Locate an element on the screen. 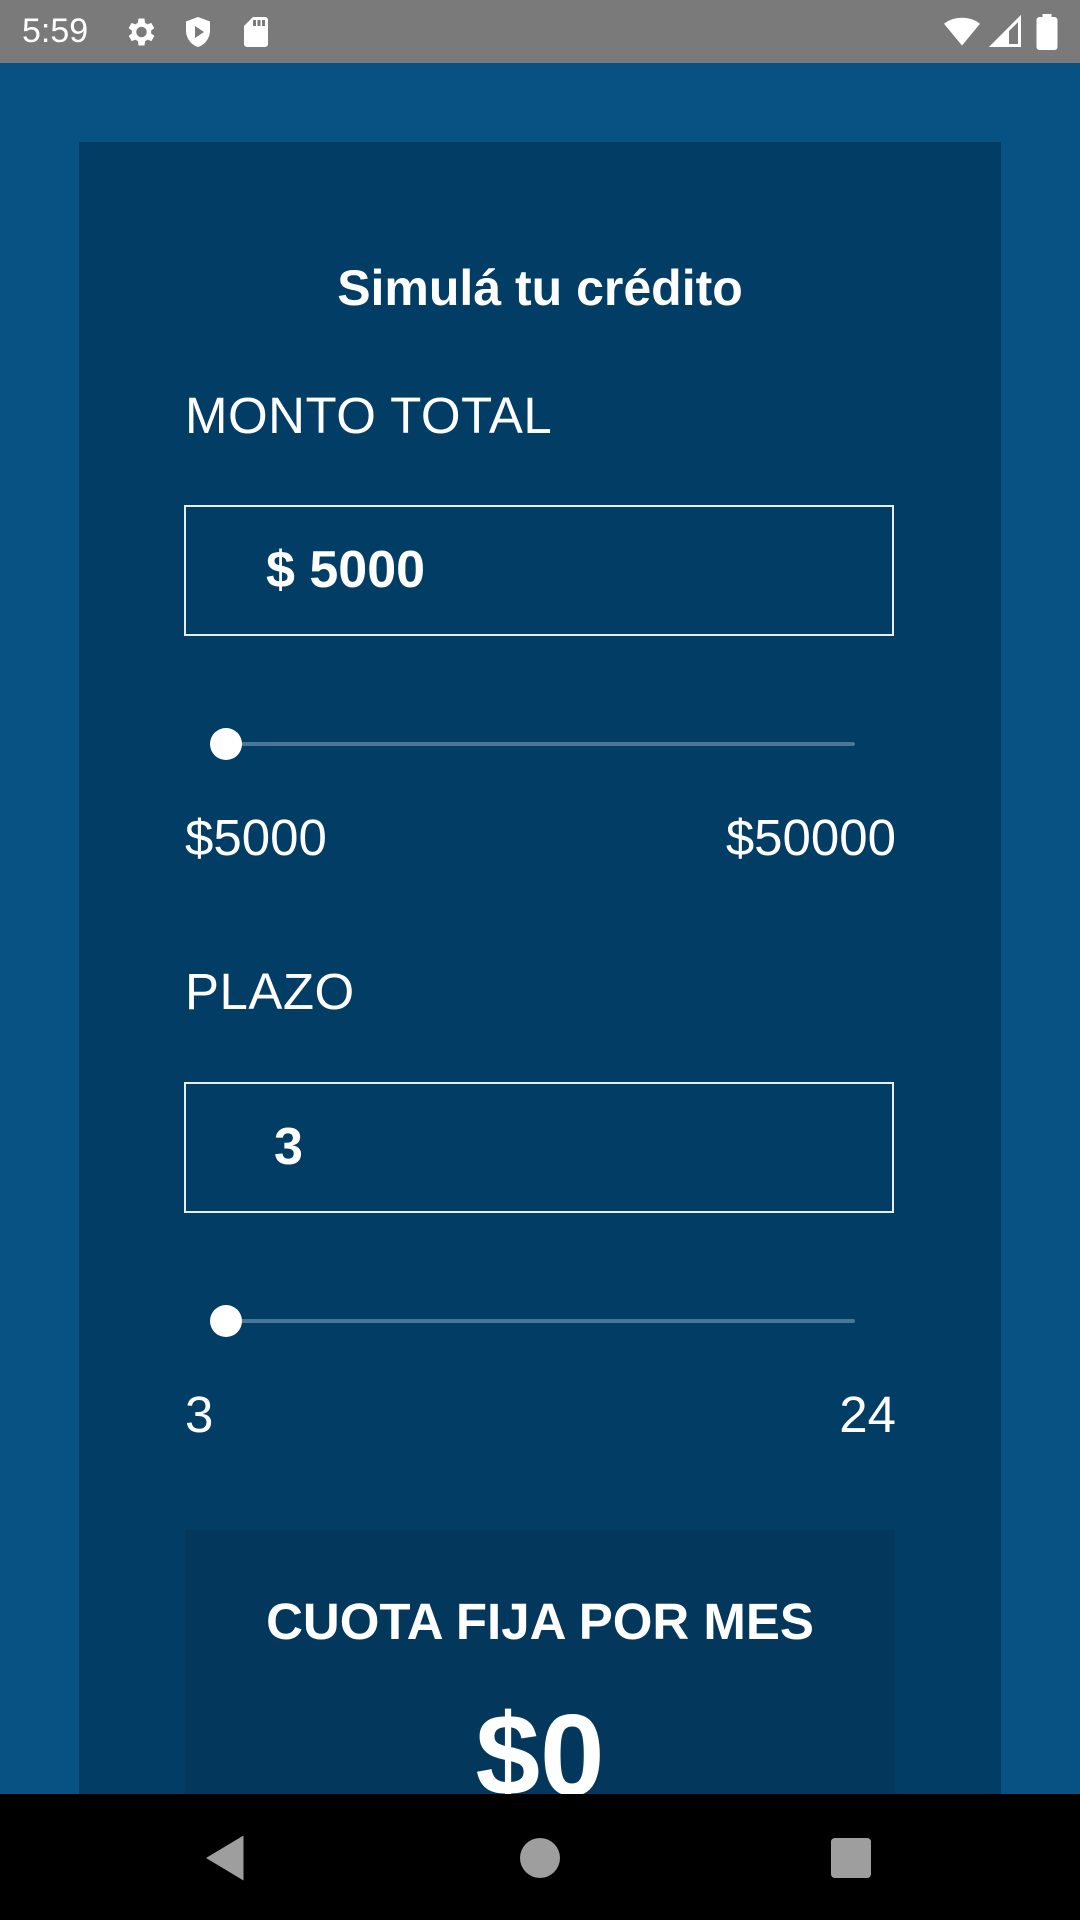 The width and height of the screenshot is (1080, 1920). term-field: 3 is located at coordinates (539, 1147).